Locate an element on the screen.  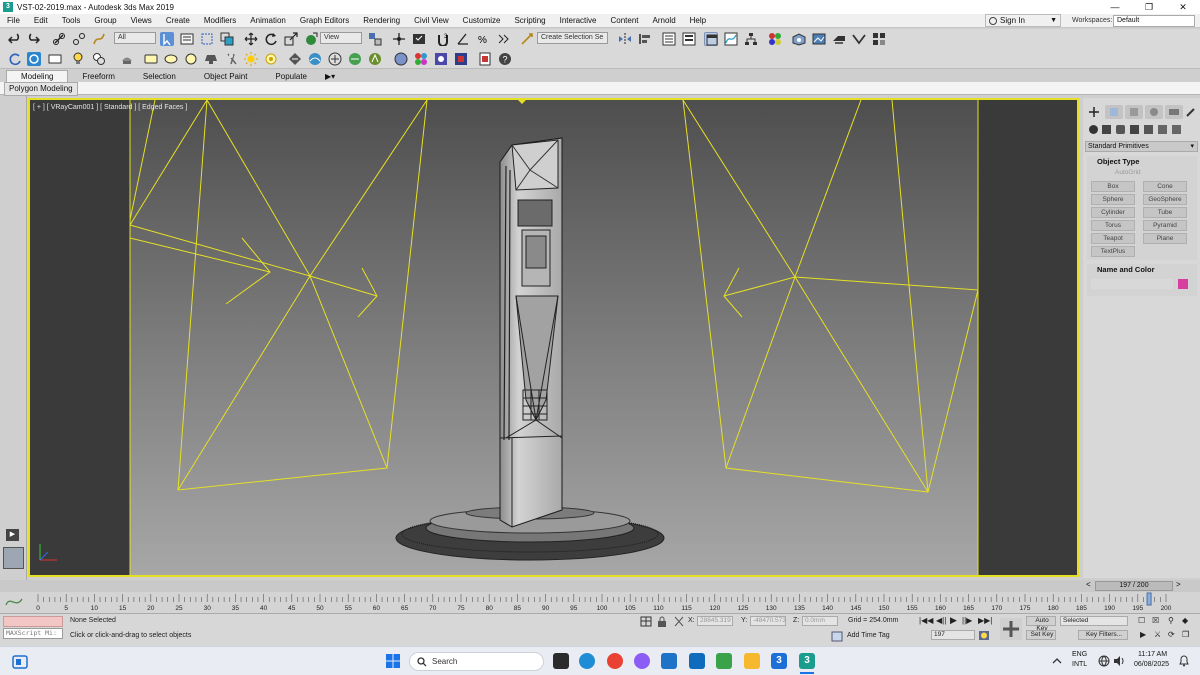
menu-interactive: Interactive is located at coordinates (578, 20).